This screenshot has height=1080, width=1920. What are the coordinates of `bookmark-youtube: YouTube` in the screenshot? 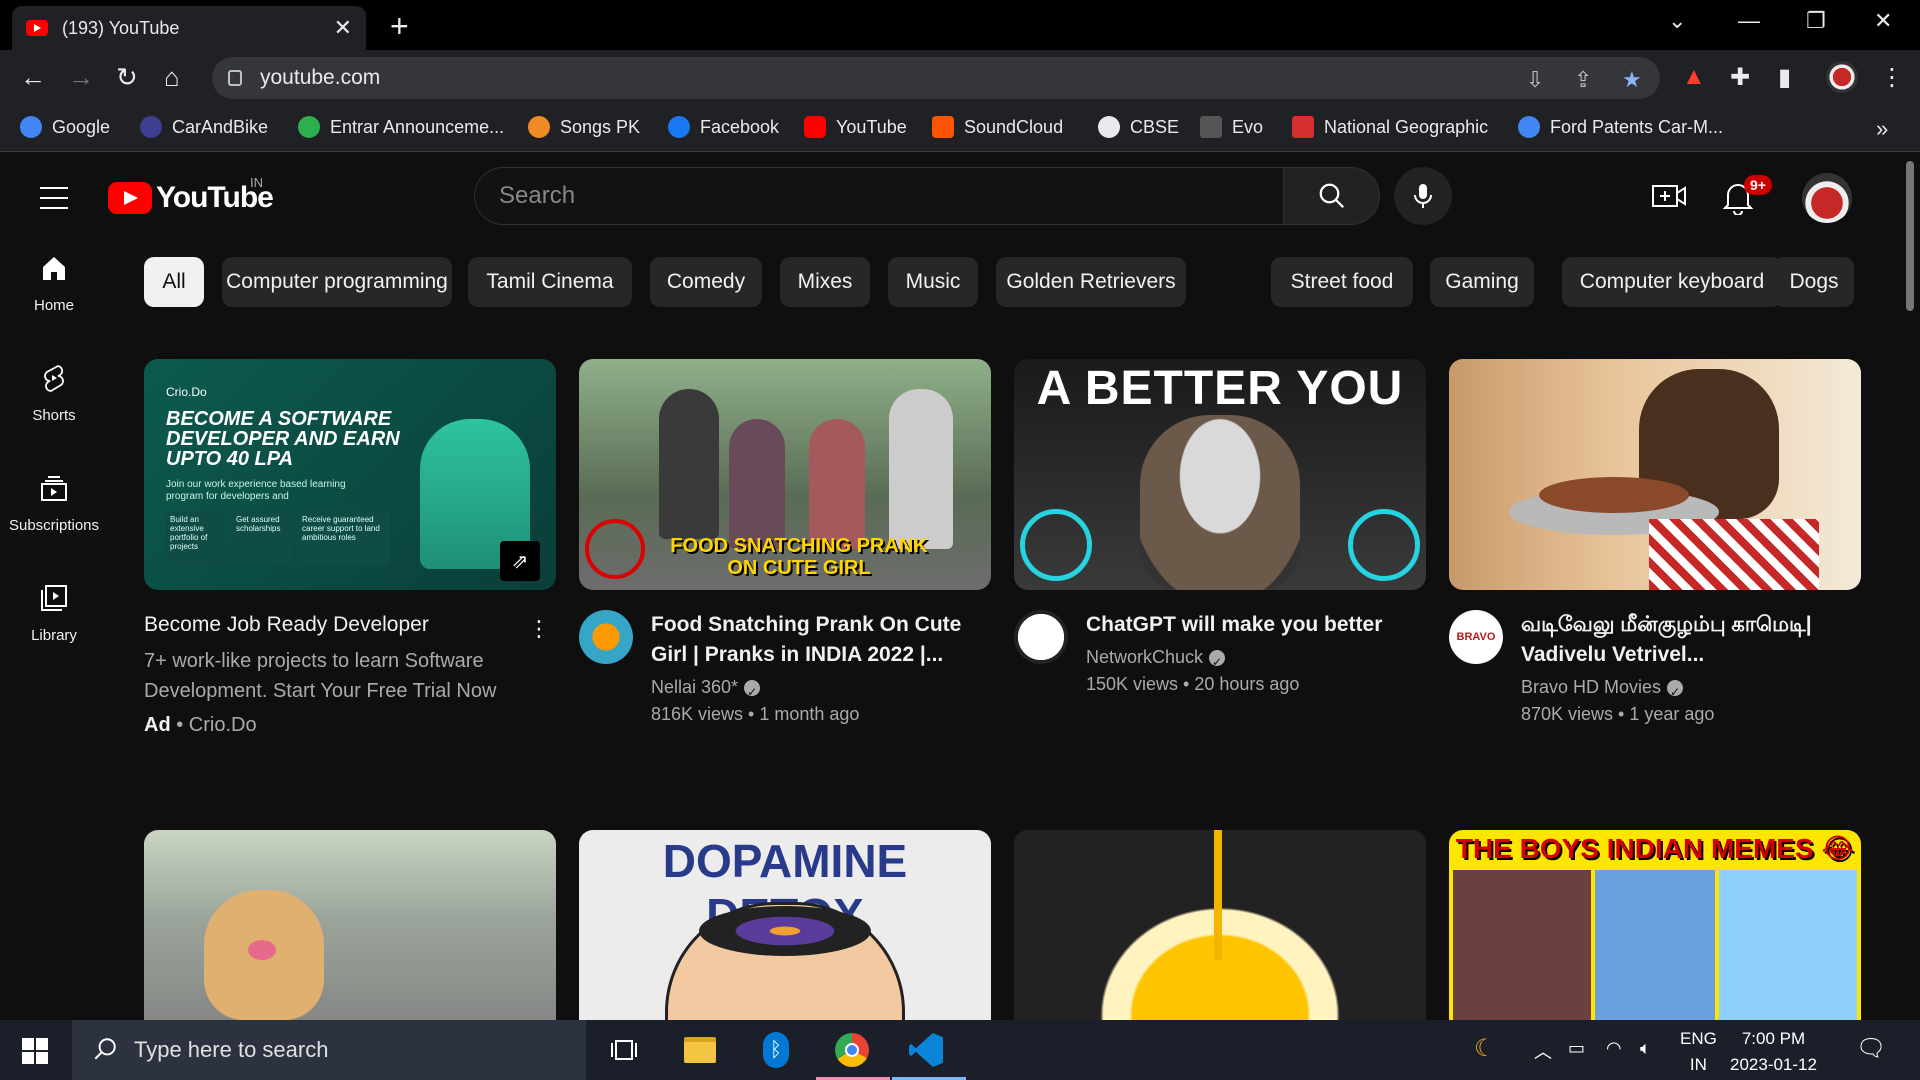 It's located at (855, 127).